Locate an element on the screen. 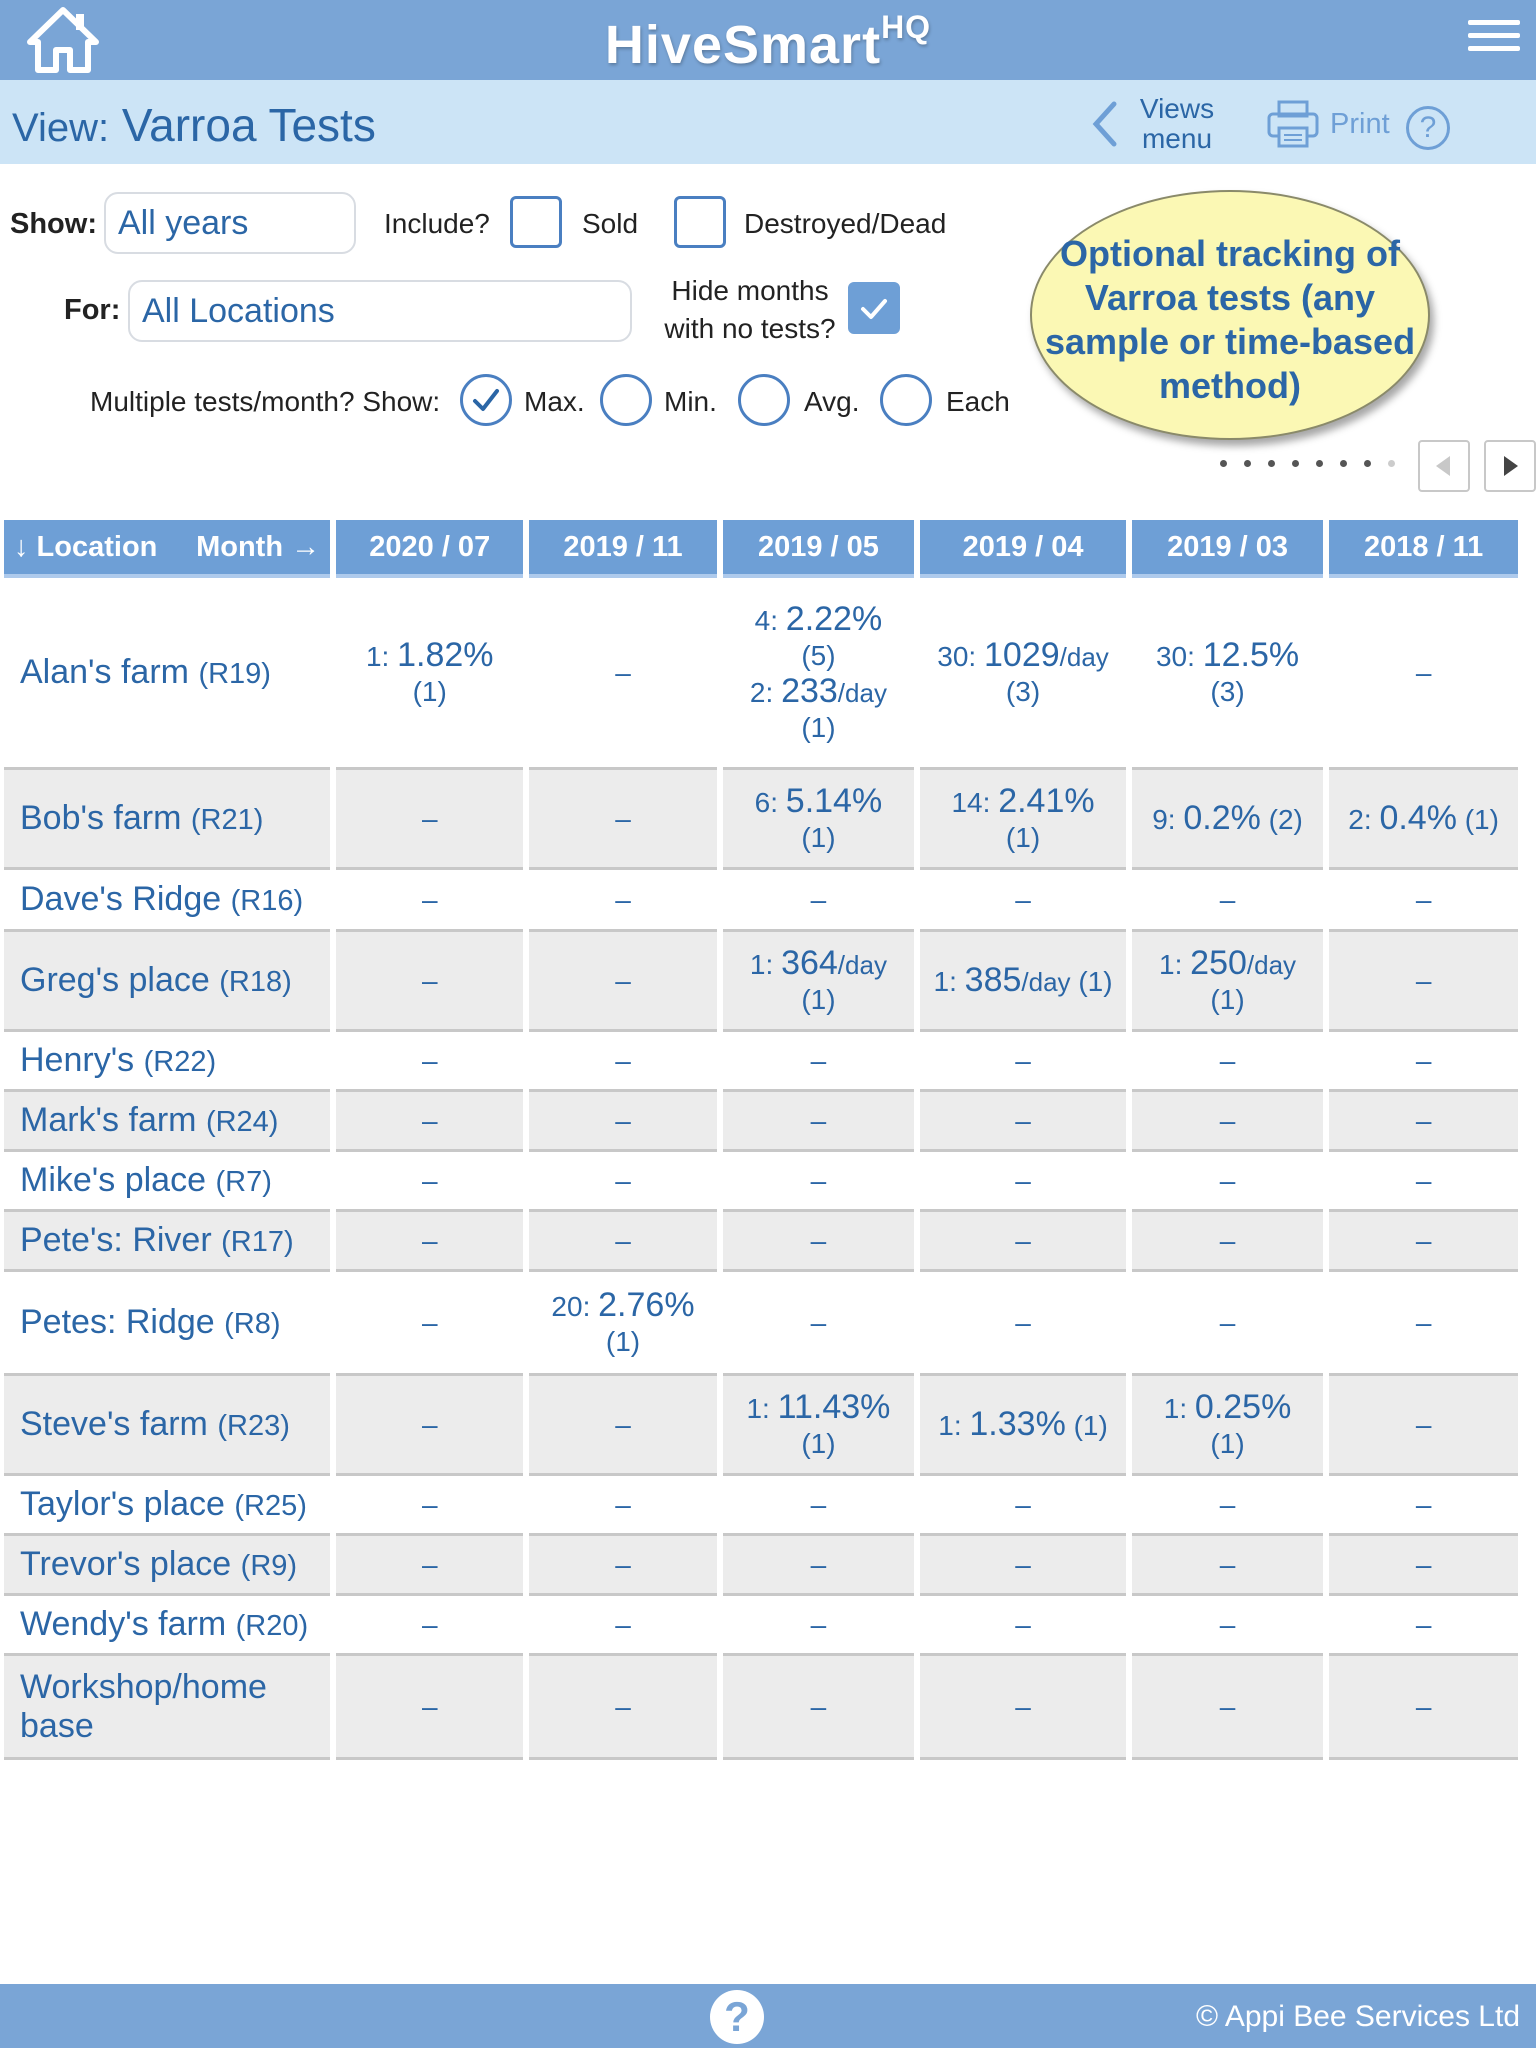 Image resolution: width=1536 pixels, height=2048 pixels. result-cell: 4: 2.22% (5) 2: 233/day (1) is located at coordinates (818, 674).